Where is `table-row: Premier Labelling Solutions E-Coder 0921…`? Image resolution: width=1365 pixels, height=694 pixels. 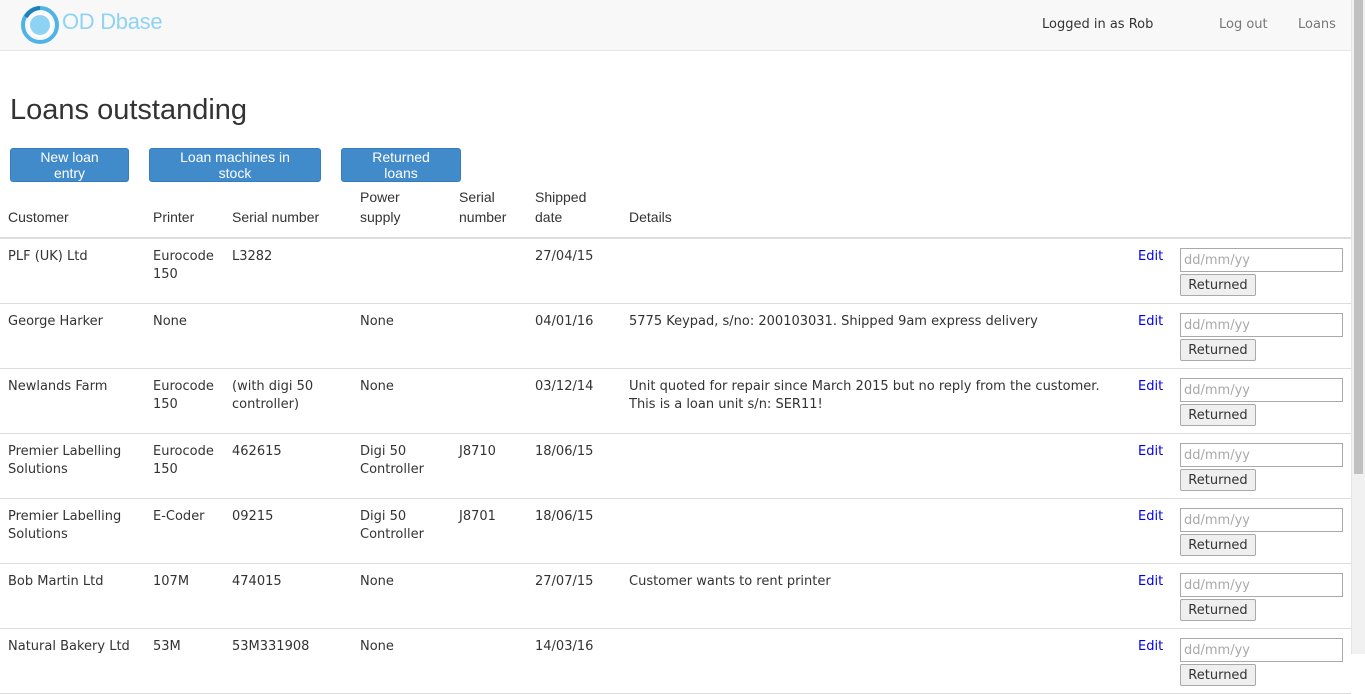
table-row: Premier Labelling Solutions E-Coder 0921… is located at coordinates (675, 531).